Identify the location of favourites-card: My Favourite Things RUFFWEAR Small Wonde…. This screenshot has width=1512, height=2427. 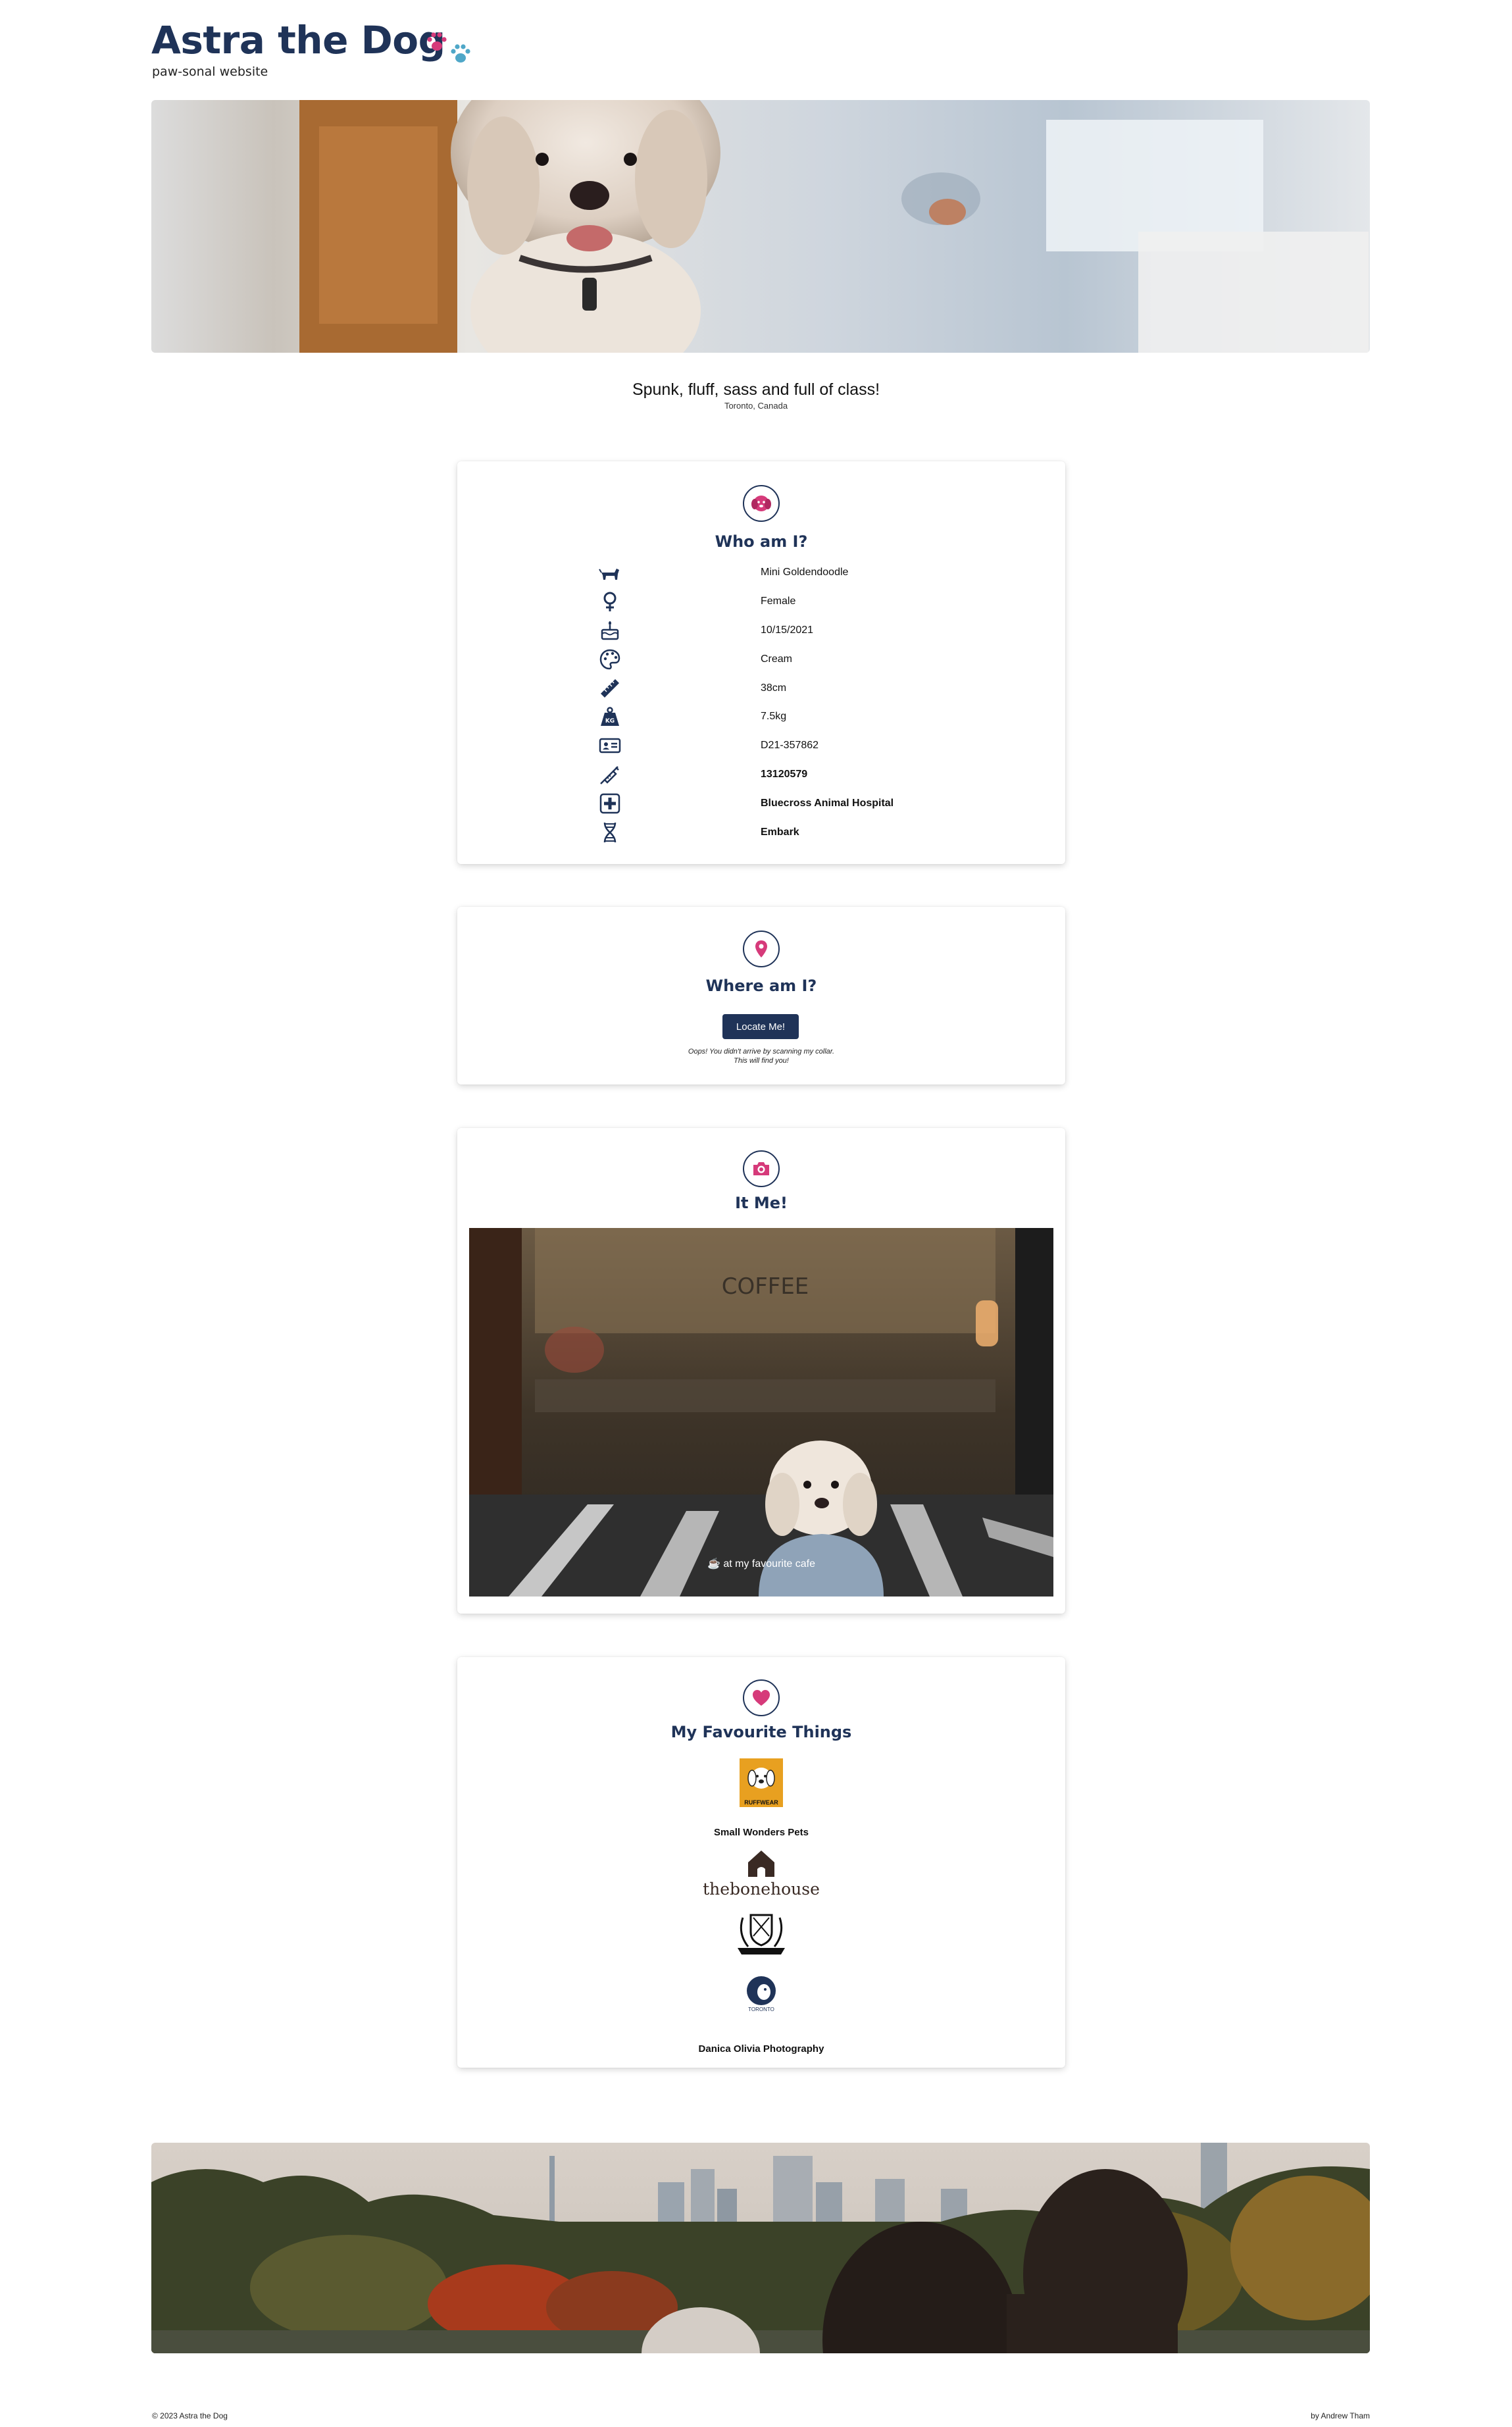
(761, 1862).